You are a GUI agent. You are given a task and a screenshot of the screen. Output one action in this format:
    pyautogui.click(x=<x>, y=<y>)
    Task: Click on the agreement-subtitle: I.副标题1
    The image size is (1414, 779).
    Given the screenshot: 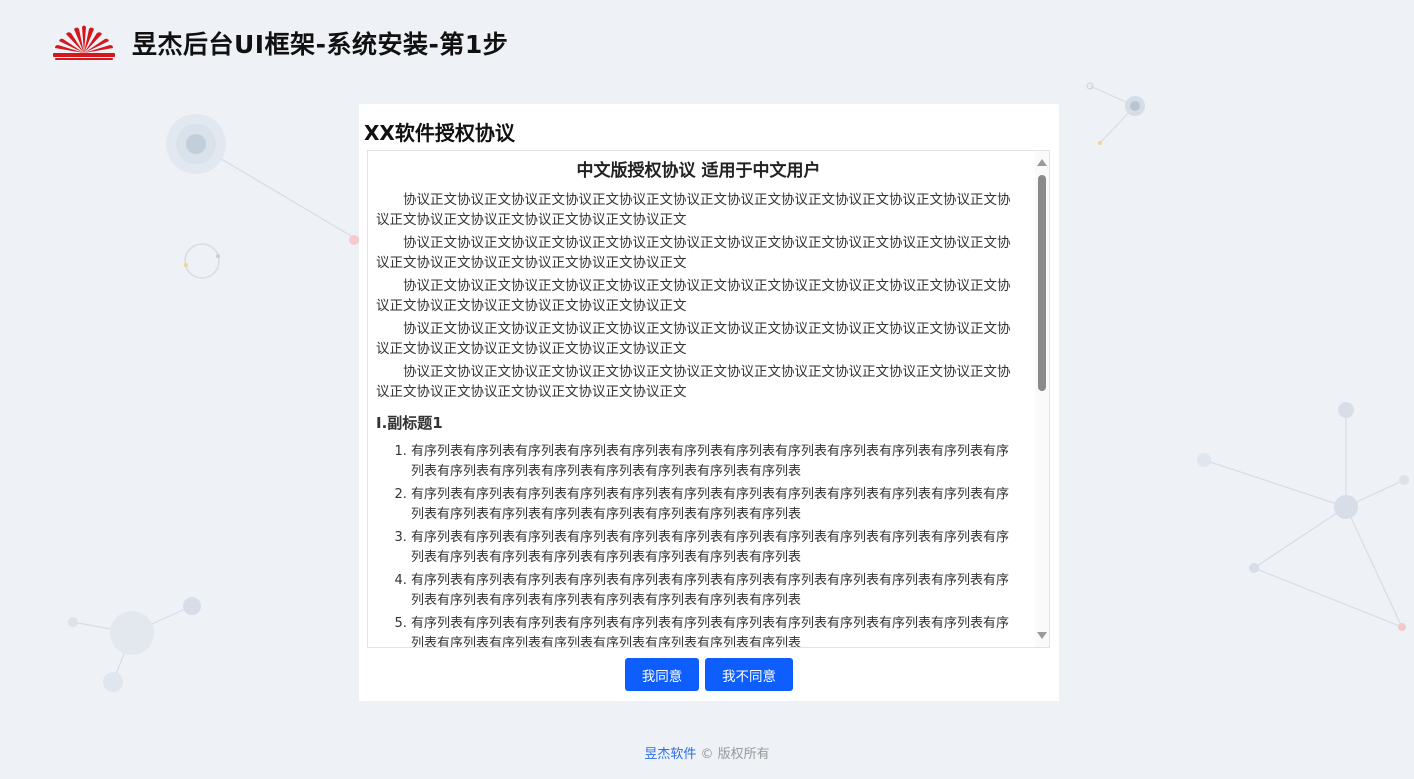 What is the action you would take?
    pyautogui.click(x=409, y=423)
    